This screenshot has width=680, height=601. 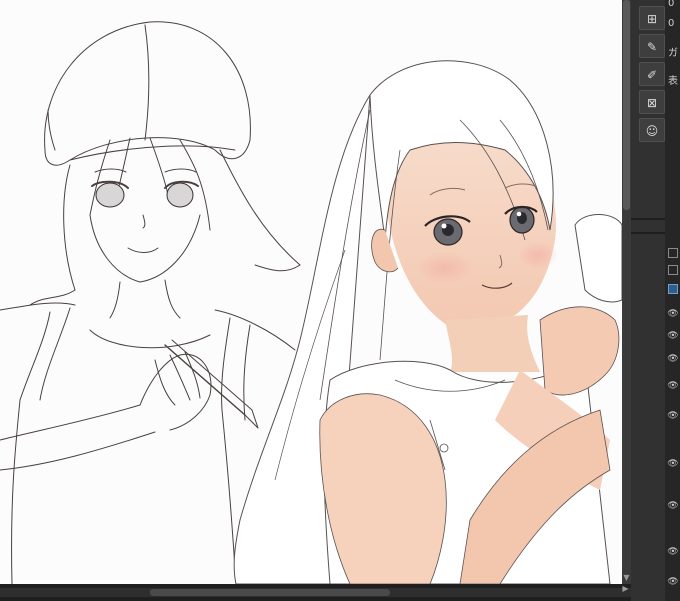 I want to click on vertical-scroll-thumb, so click(x=626, y=105).